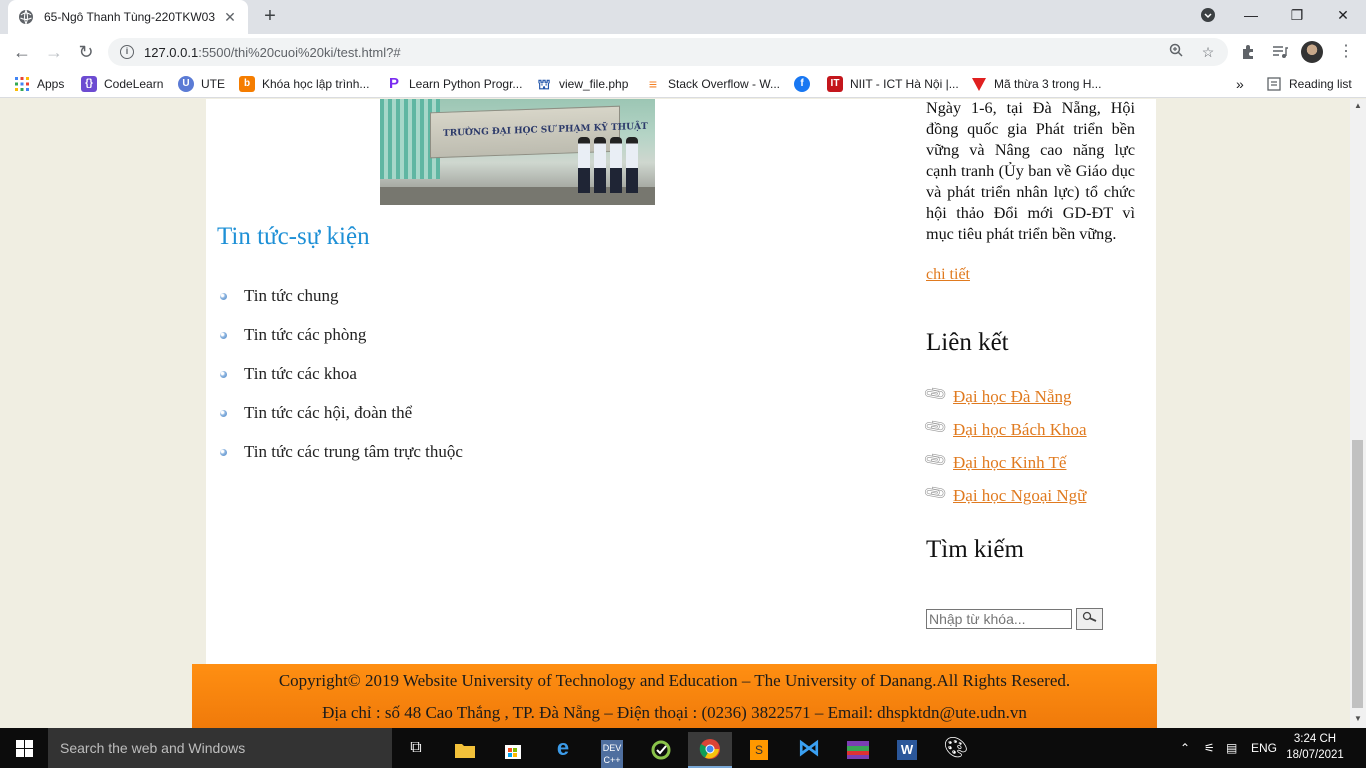 The height and width of the screenshot is (768, 1366). Describe the element at coordinates (809, 750) in the screenshot. I see `vscode-icon: ⋈` at that location.